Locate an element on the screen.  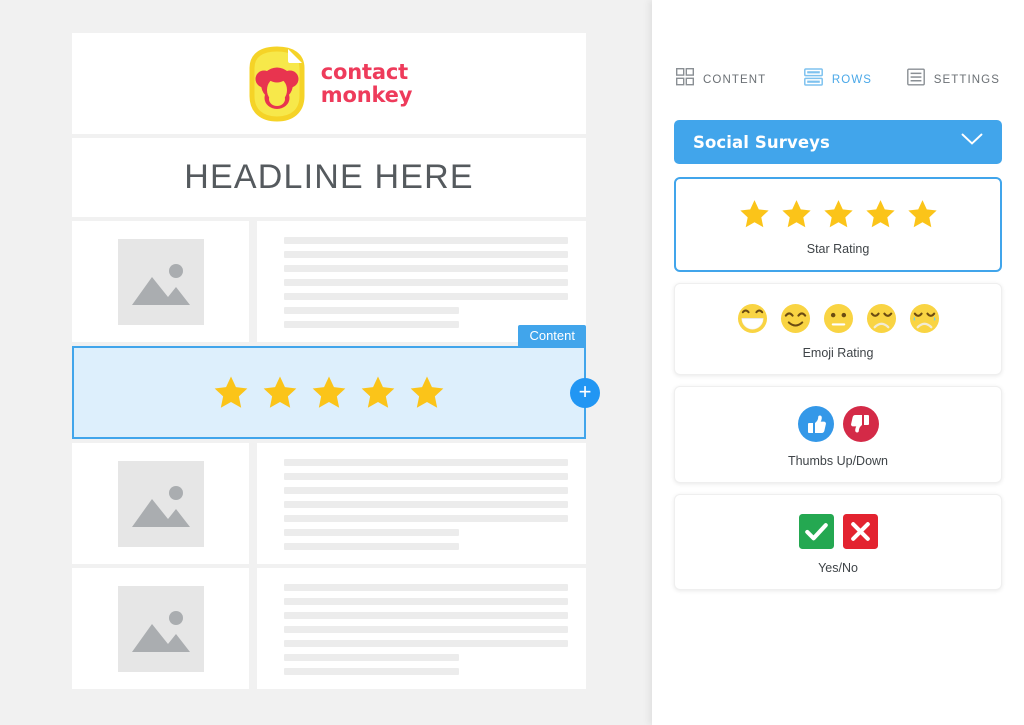
star-rating-row is located at coordinates (329, 392).